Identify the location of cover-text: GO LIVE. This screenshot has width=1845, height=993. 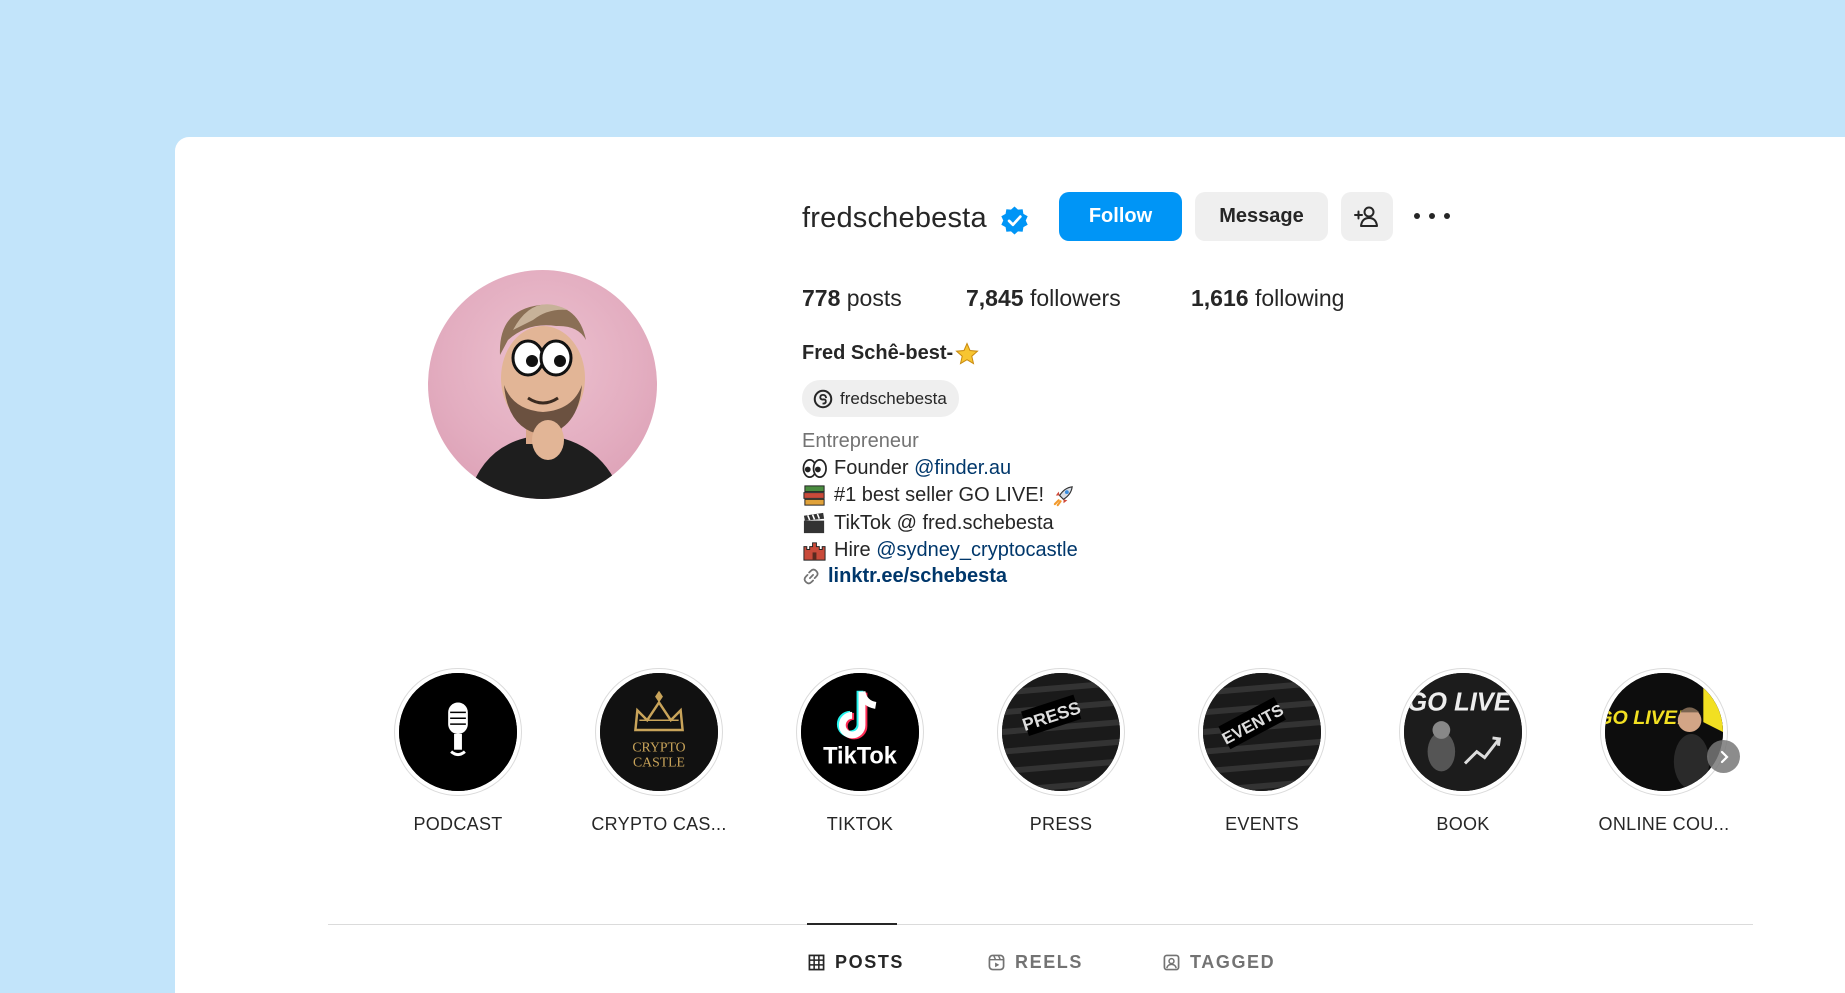
(1459, 702).